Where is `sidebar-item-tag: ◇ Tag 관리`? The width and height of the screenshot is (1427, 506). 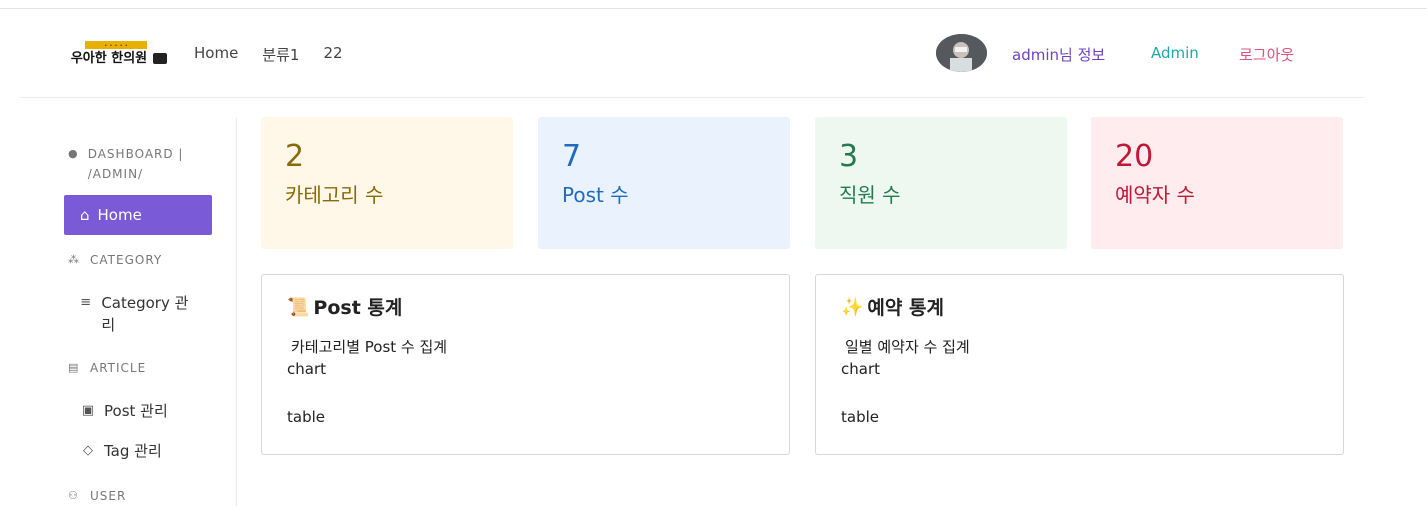 sidebar-item-tag: ◇ Tag 관리 is located at coordinates (121, 451).